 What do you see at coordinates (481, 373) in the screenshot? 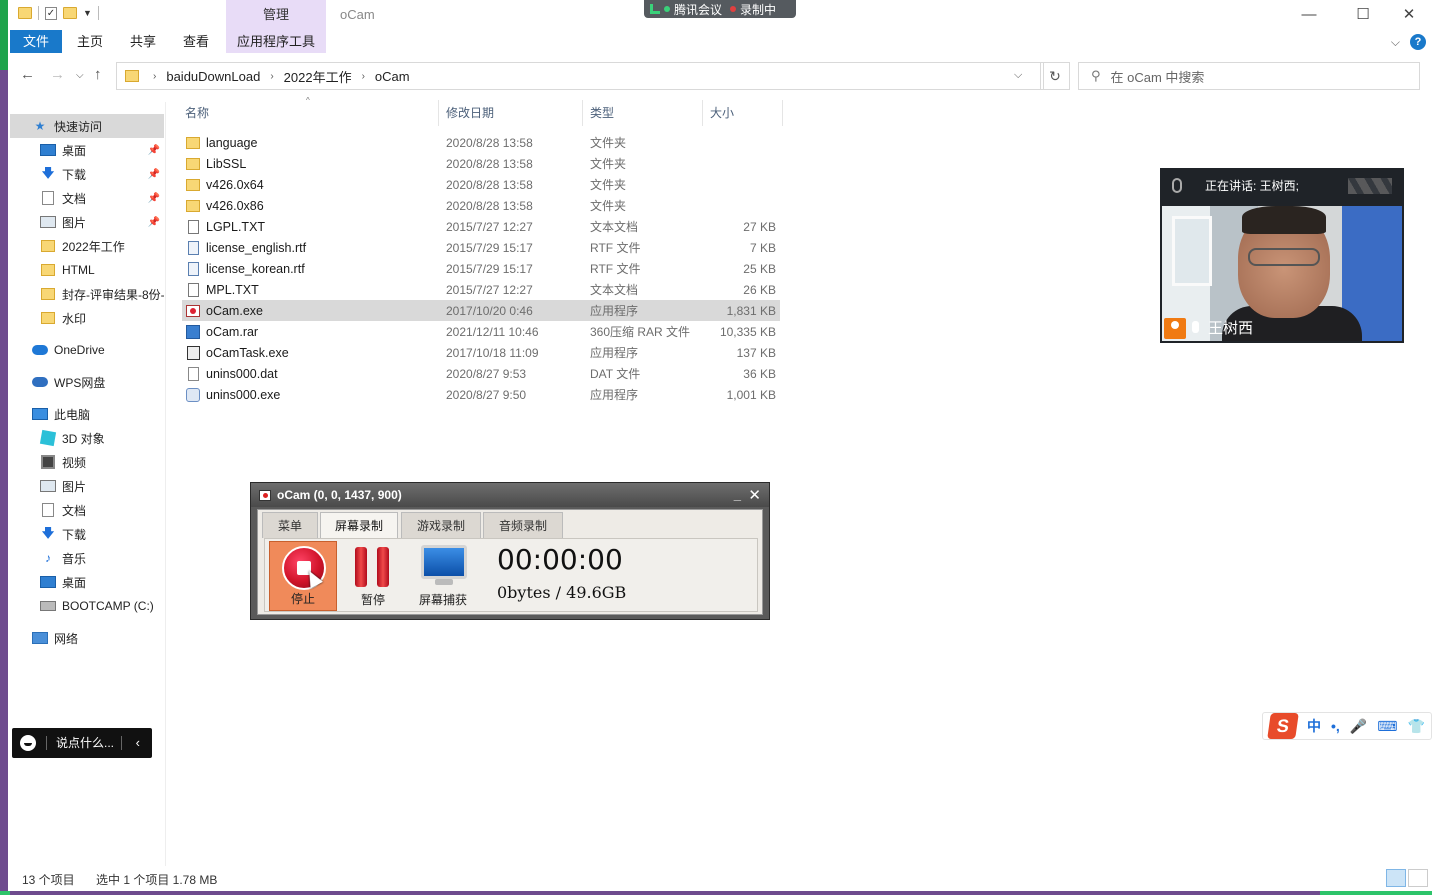
I see `file-row: unins000.dat 2020/8/27 9:53 DAT 文件 36 KB` at bounding box center [481, 373].